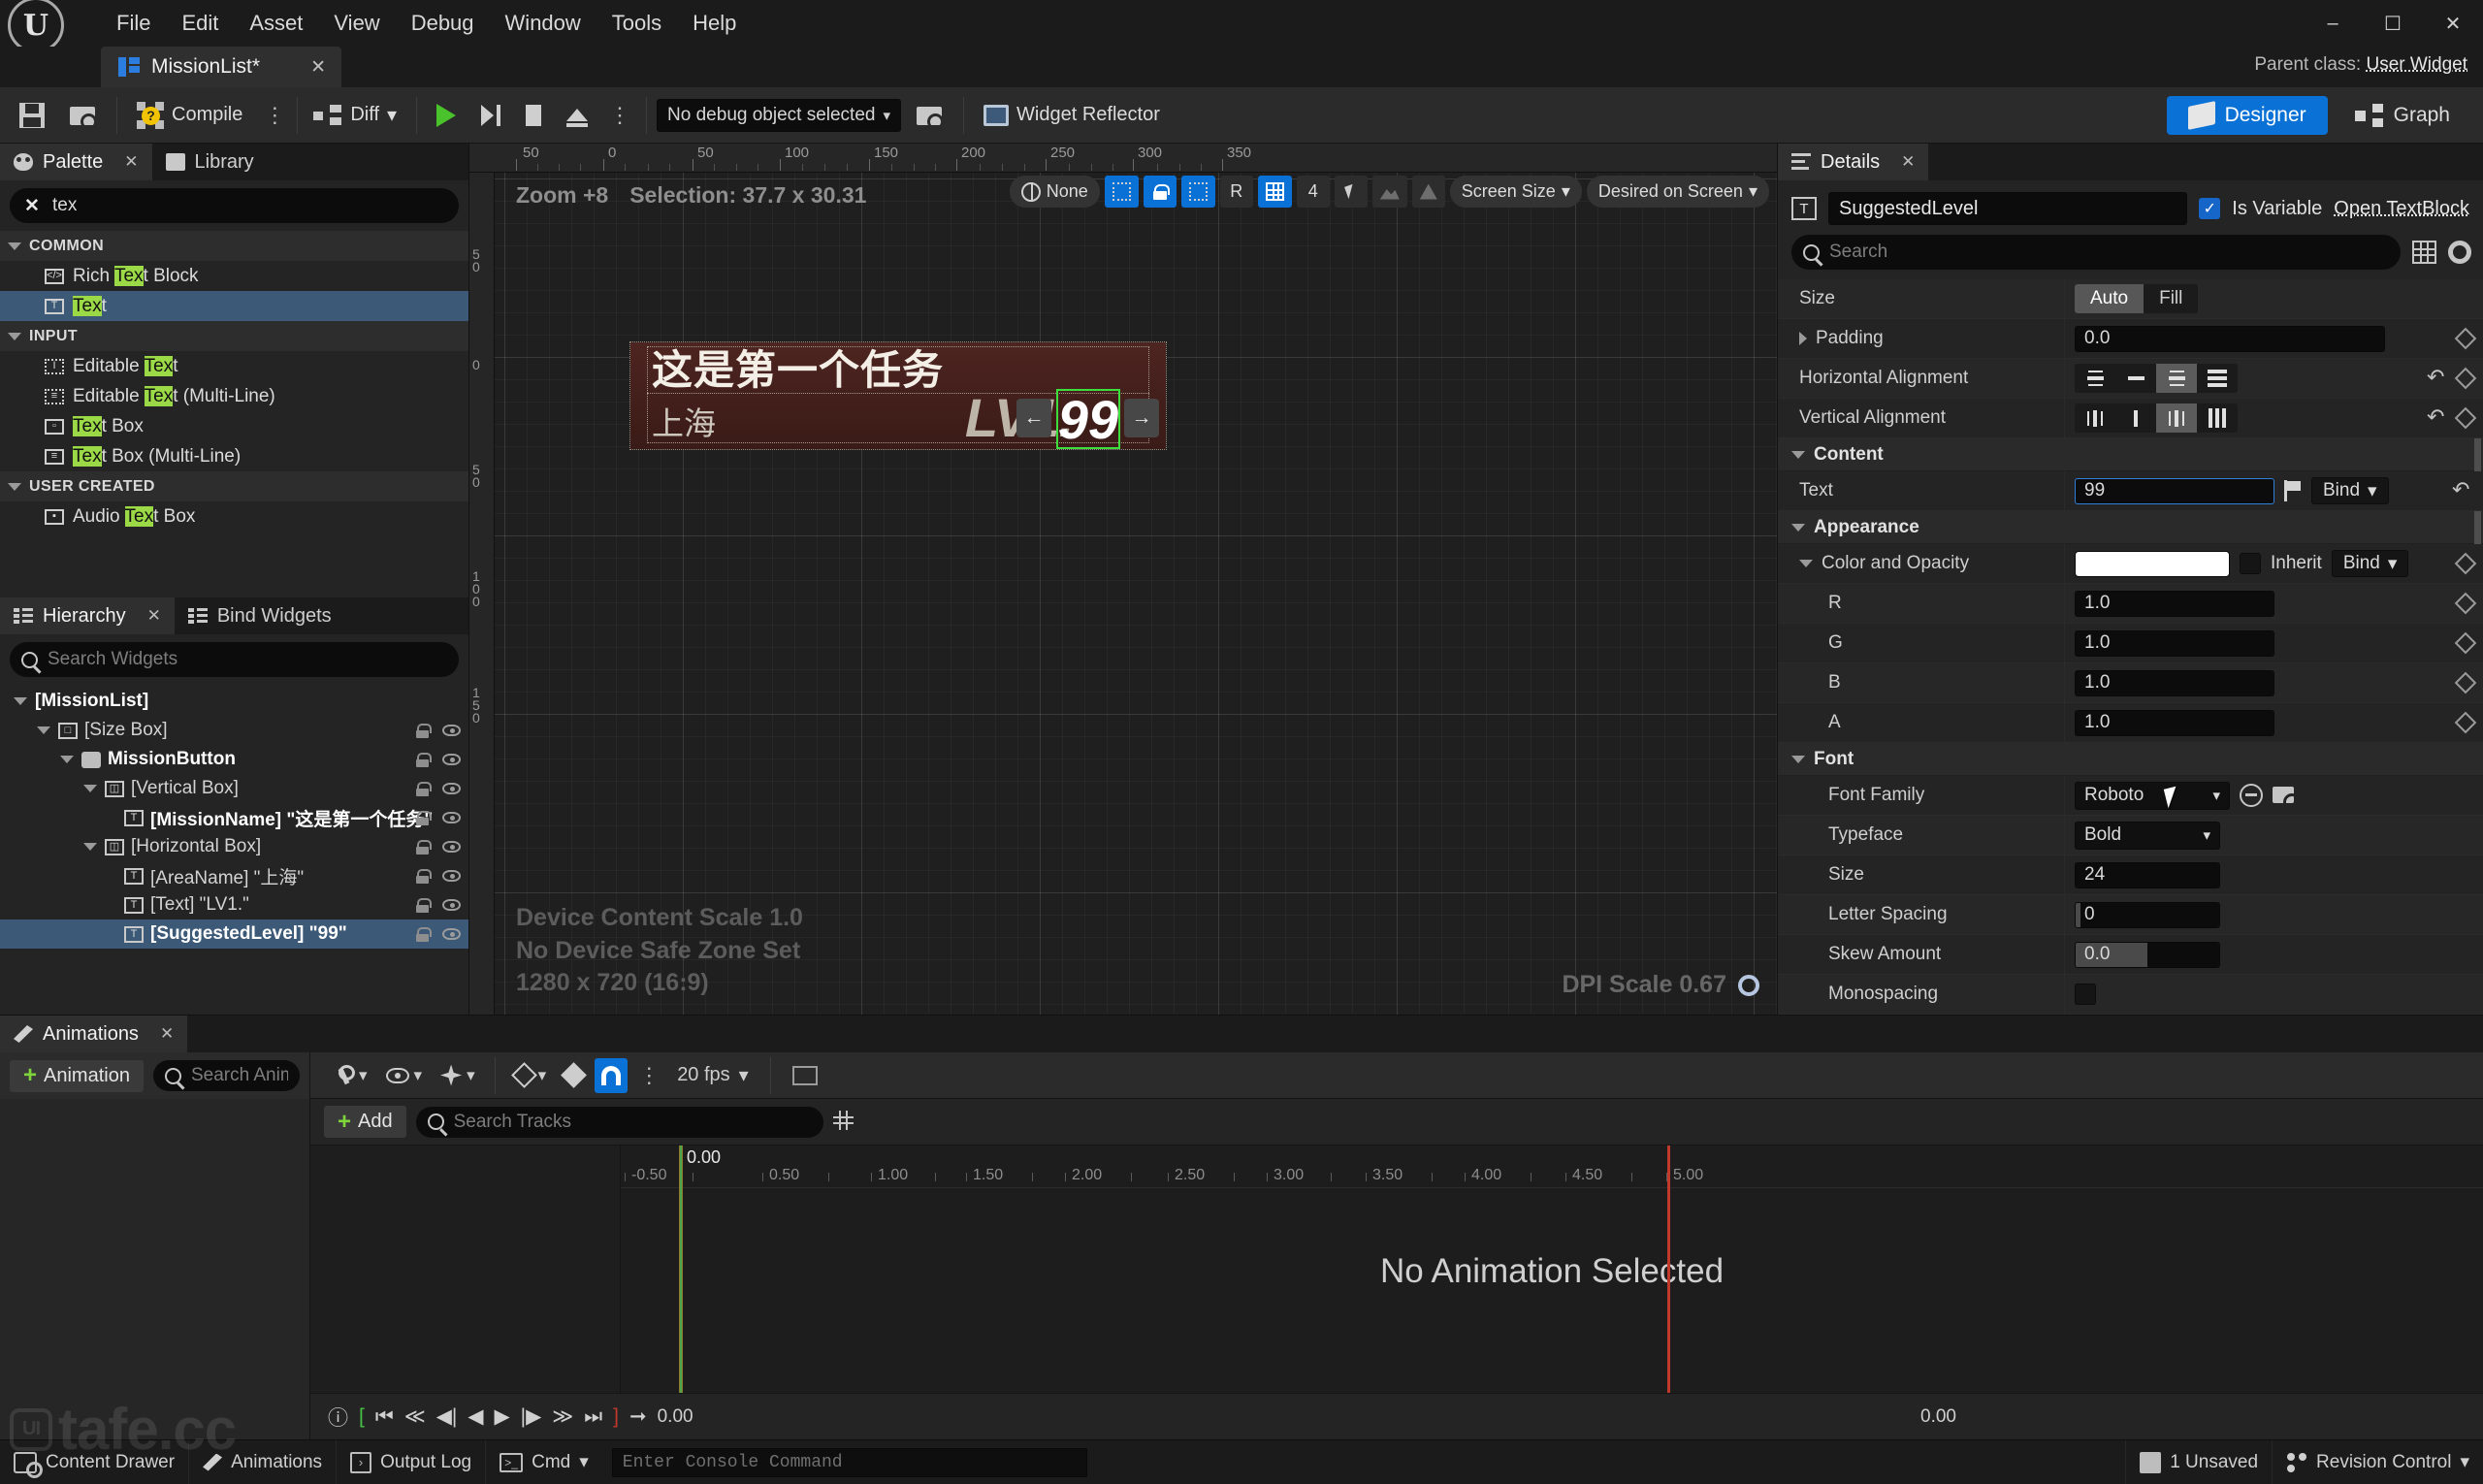 The height and width of the screenshot is (1484, 2483). I want to click on parent-class-link: User Widget, so click(2417, 64).